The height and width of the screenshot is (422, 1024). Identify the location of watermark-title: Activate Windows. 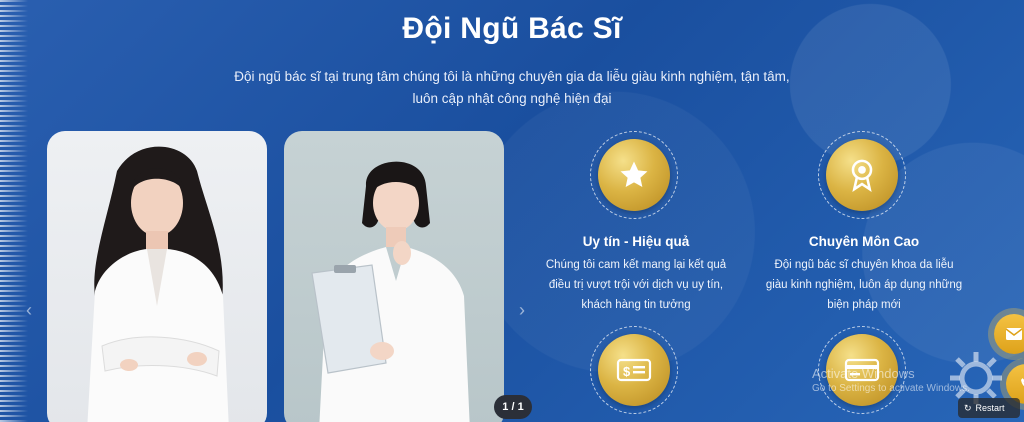
(863, 373).